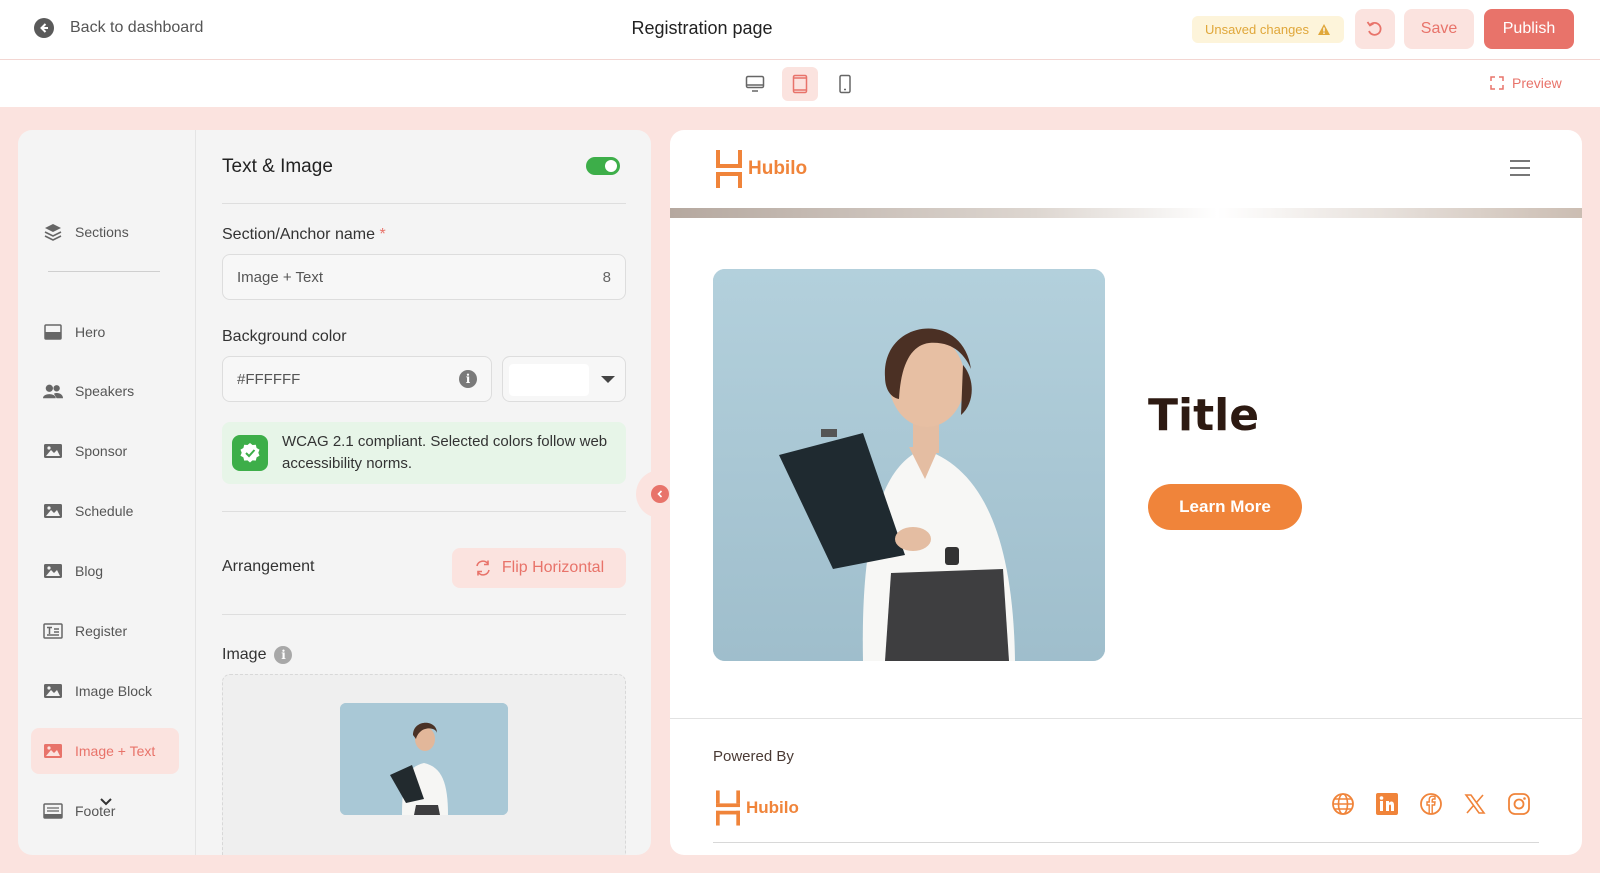 The height and width of the screenshot is (873, 1600). Describe the element at coordinates (115, 751) in the screenshot. I see `sidebar-item-label: Image + Text` at that location.